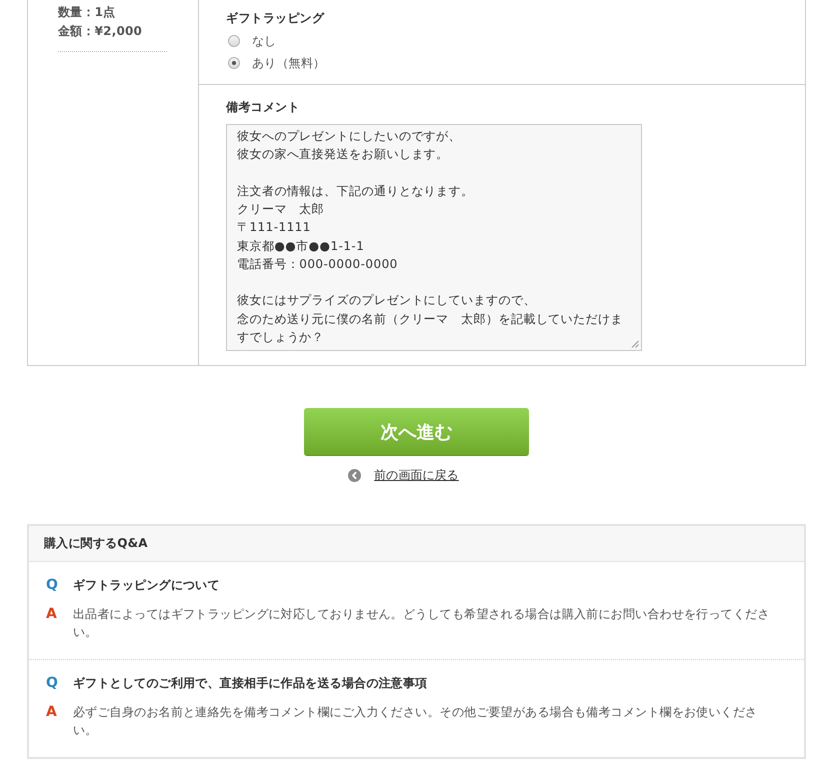 Image resolution: width=835 pixels, height=778 pixels. I want to click on comment-text-line: クリーマ 太郎, so click(280, 209).